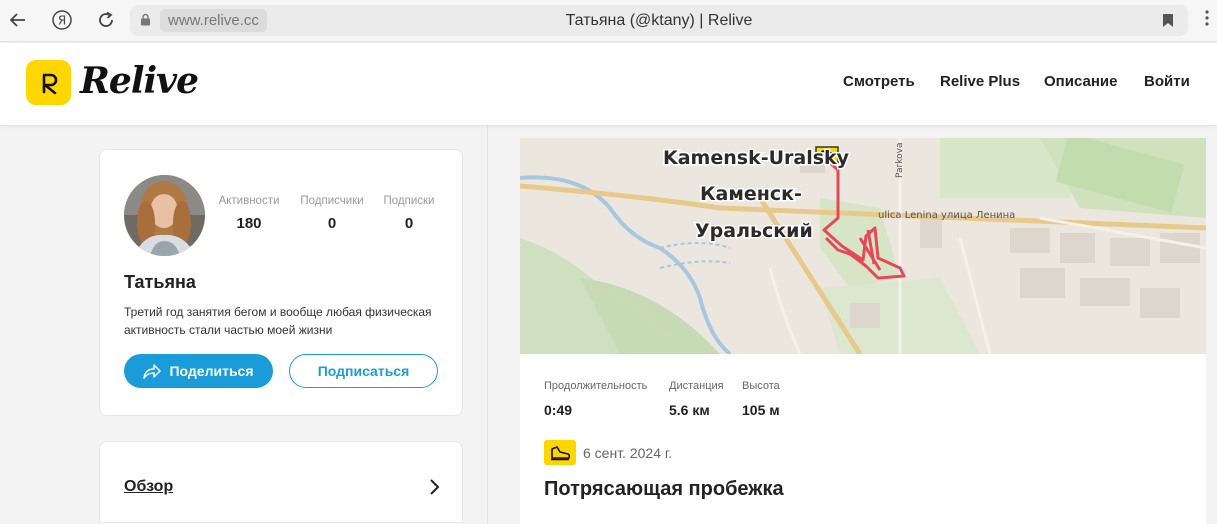 This screenshot has height=524, width=1217. I want to click on stat-label: Подписки, so click(409, 201).